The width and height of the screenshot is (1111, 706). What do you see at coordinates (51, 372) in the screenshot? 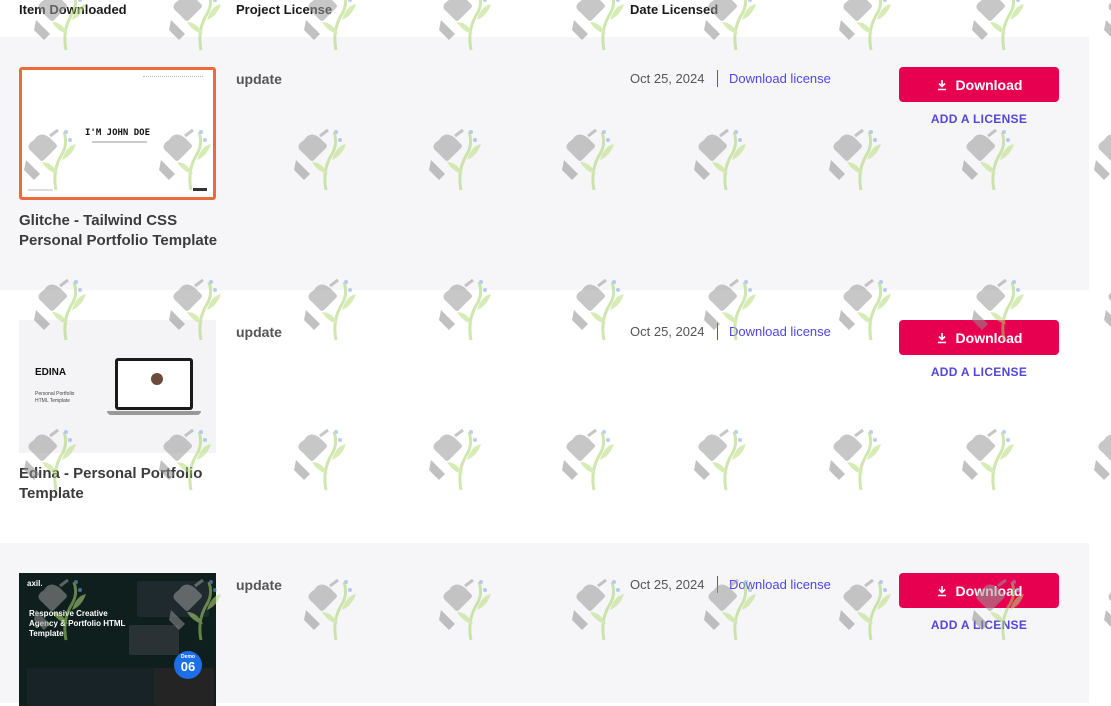
I see `thumbnail-brand: EDINA` at bounding box center [51, 372].